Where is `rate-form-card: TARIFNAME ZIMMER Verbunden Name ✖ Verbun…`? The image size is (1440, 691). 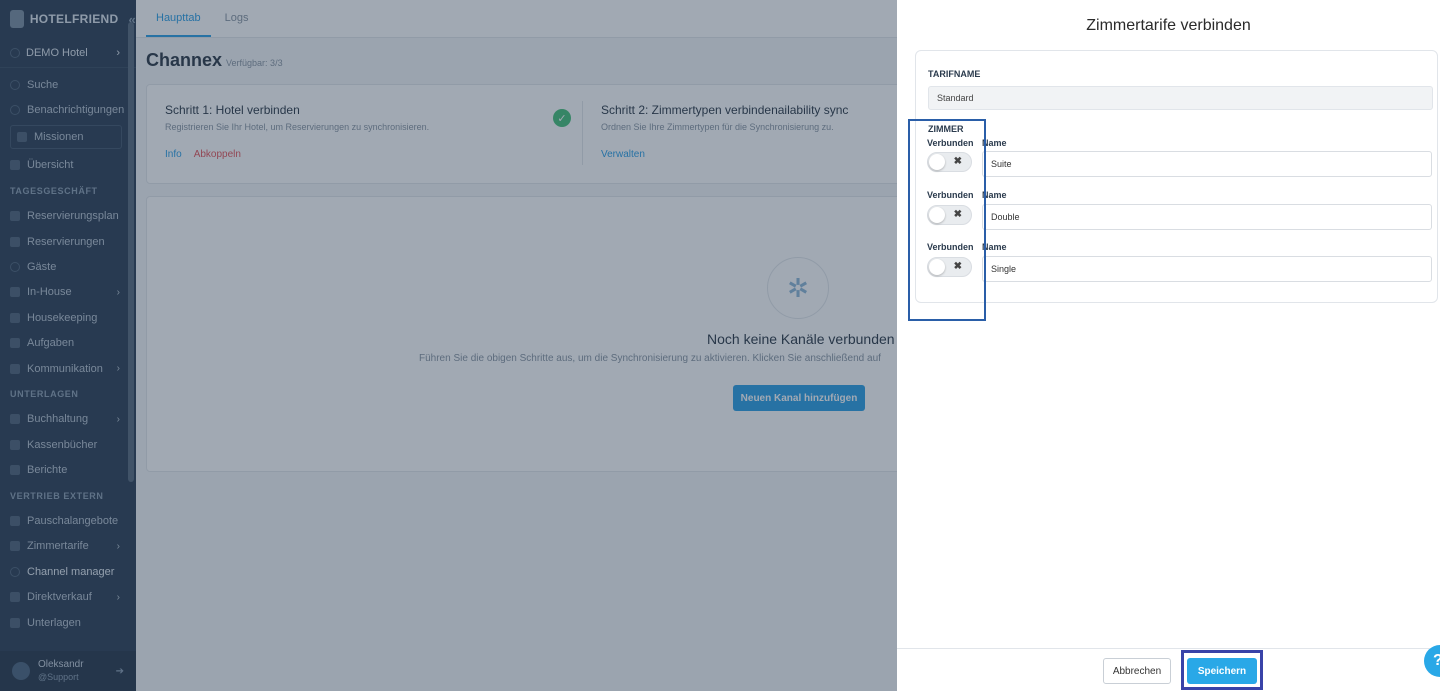
rate-form-card: TARIFNAME ZIMMER Verbunden Name ✖ Verbun… is located at coordinates (1176, 176).